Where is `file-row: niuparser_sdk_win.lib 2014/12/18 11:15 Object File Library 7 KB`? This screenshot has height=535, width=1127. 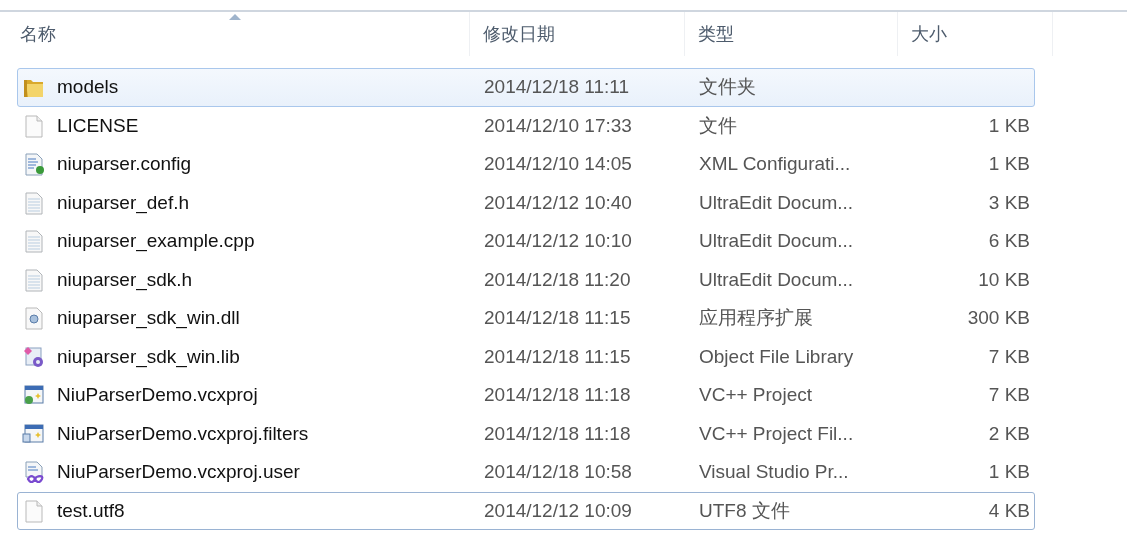 file-row: niuparser_sdk_win.lib 2014/12/18 11:15 Object File Library 7 KB is located at coordinates (526, 356).